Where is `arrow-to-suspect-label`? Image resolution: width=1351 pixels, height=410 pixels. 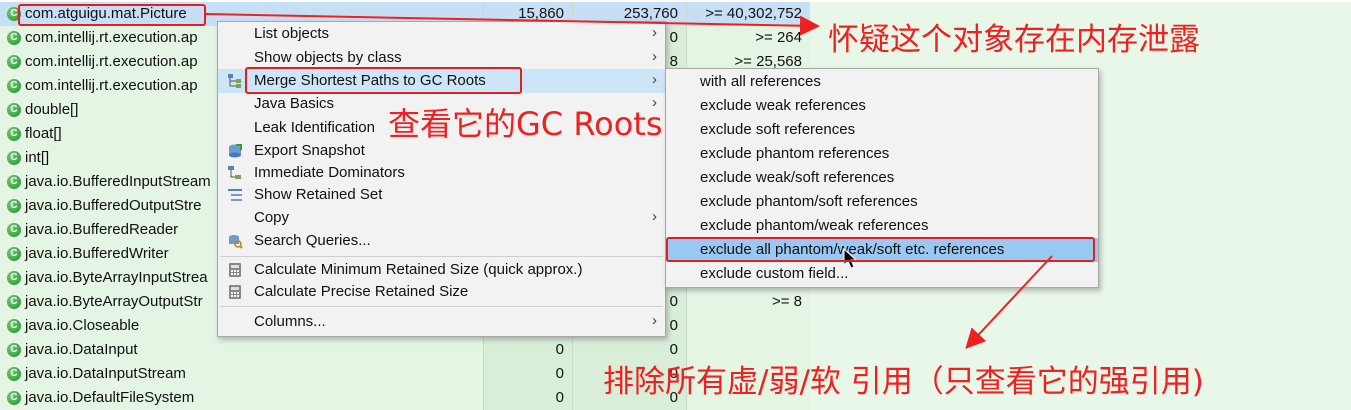
arrow-to-suspect-label is located at coordinates (512, 24).